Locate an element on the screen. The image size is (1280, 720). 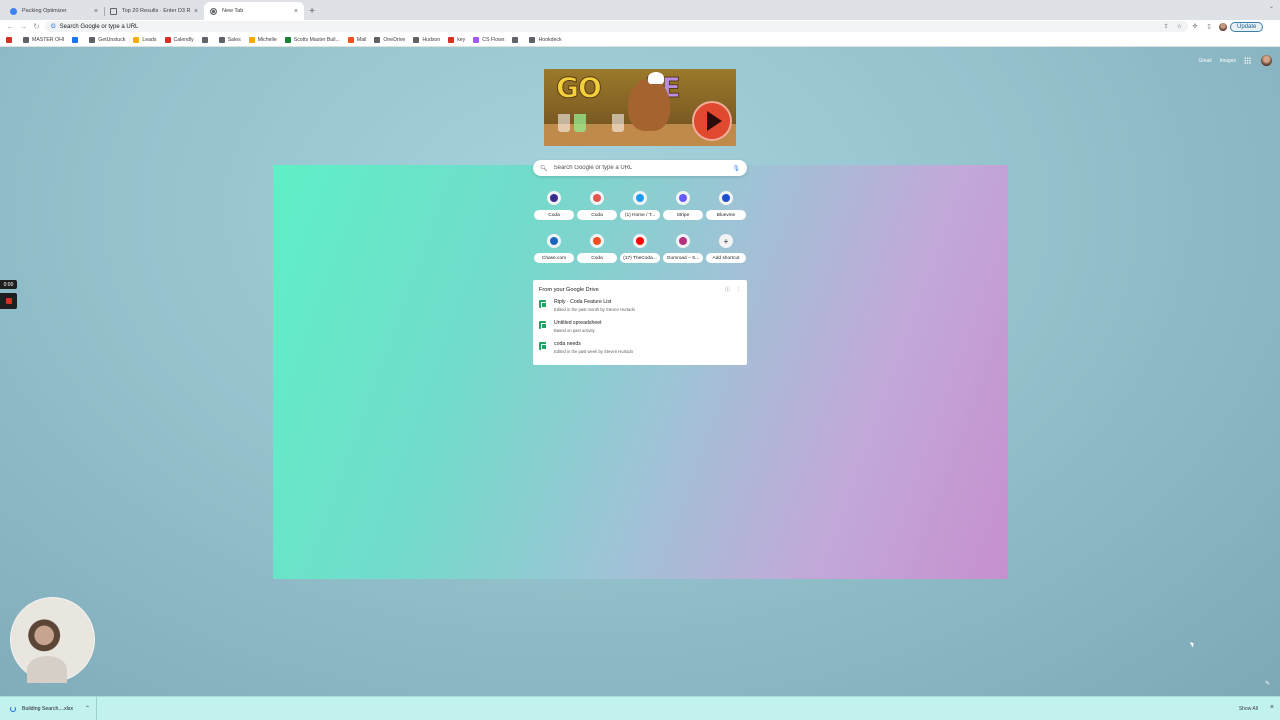
download-item: Building Search....xlsx ⌃ is located at coordinates (54, 708).